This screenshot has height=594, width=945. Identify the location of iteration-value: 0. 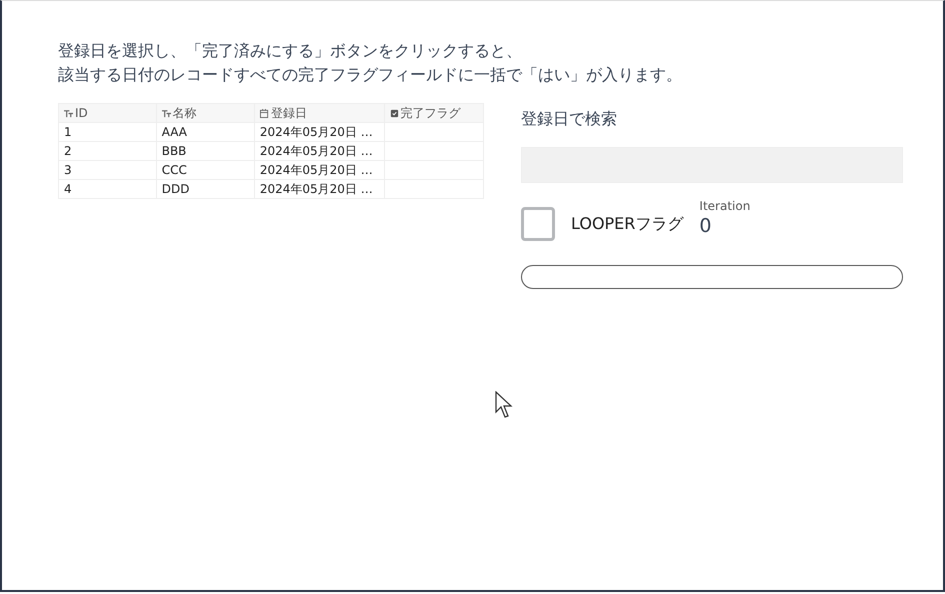
(705, 226).